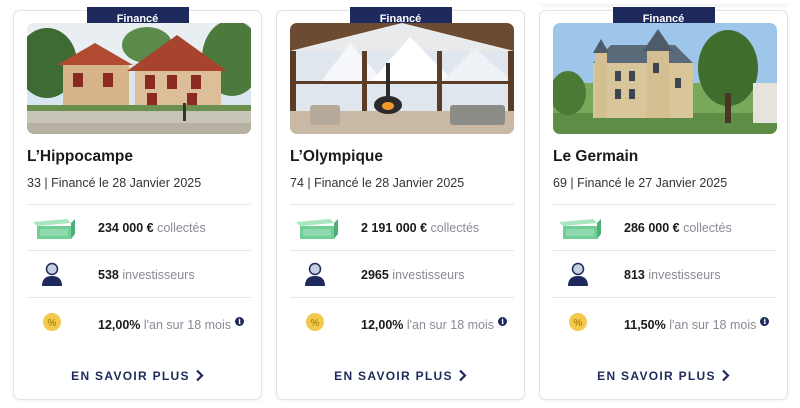  Describe the element at coordinates (634, 275) in the screenshot. I see `investors-value: 813` at that location.